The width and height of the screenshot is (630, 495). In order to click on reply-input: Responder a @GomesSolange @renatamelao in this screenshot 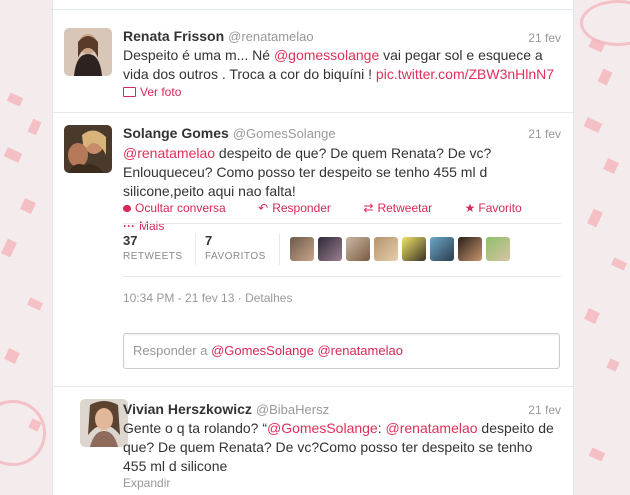, I will do `click(341, 351)`.